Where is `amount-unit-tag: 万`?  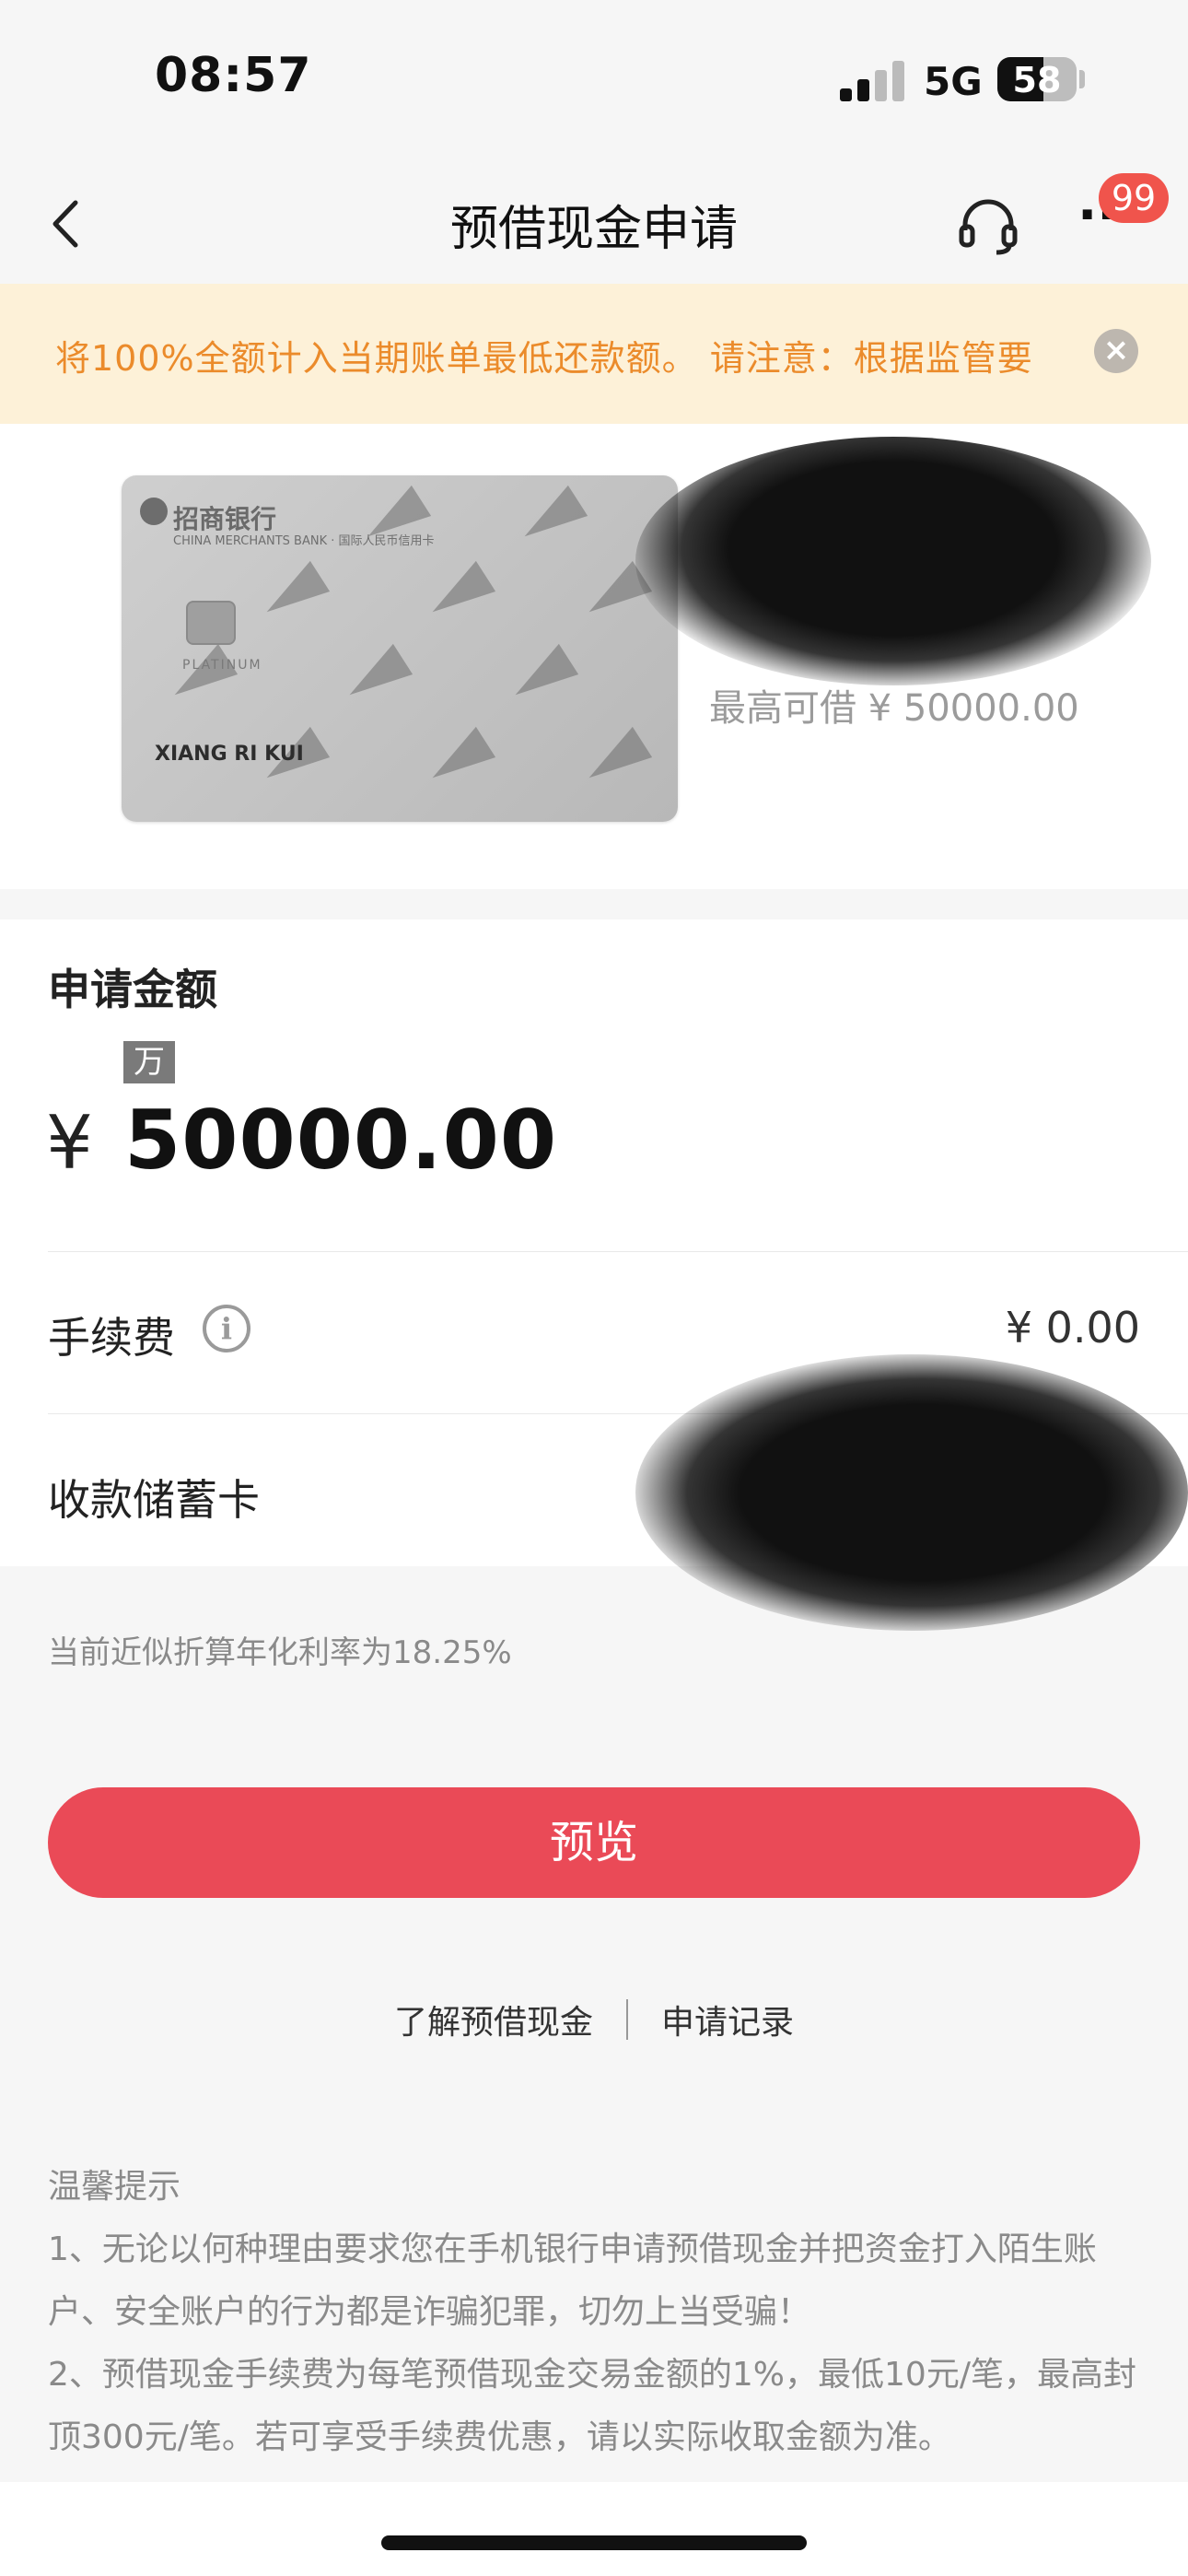 amount-unit-tag: 万 is located at coordinates (149, 1062).